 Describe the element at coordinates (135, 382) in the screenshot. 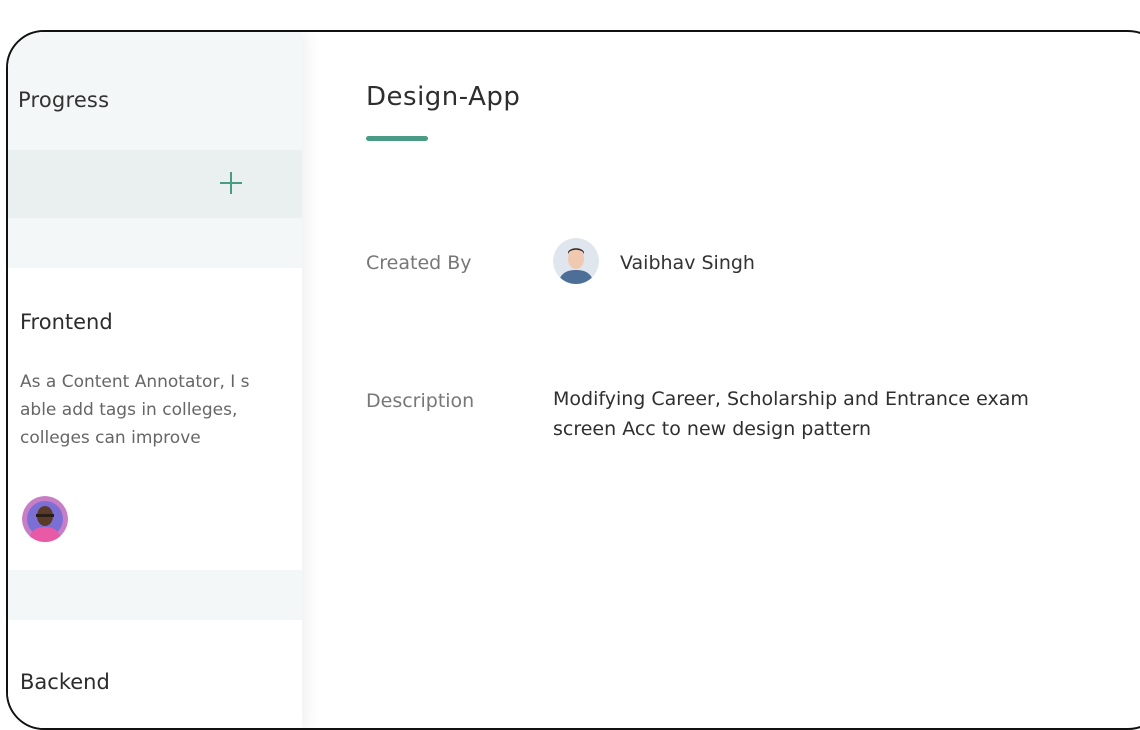

I see `card-description-line: As a Content Annotator, I s` at that location.